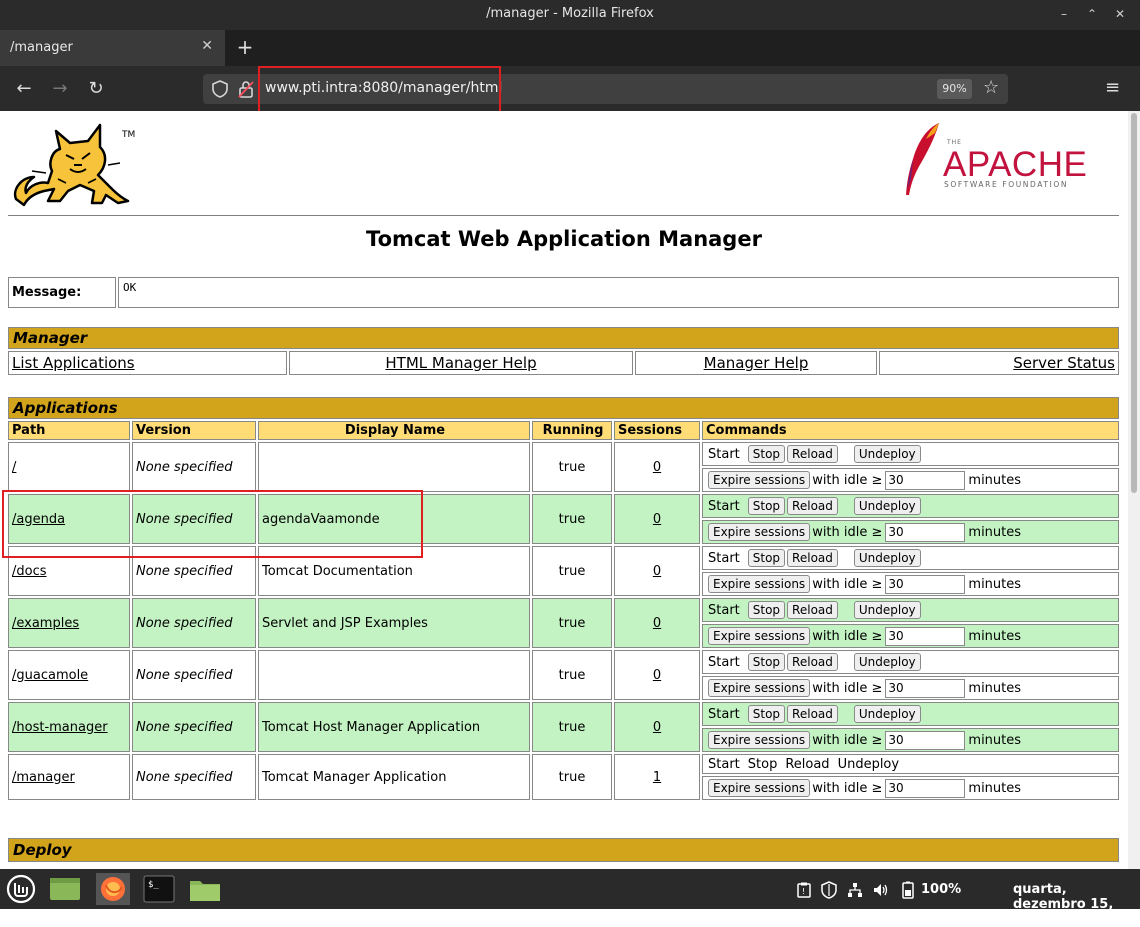 Image resolution: width=1140 pixels, height=927 pixels. What do you see at coordinates (14, 467) in the screenshot?
I see `app-path-link: /` at bounding box center [14, 467].